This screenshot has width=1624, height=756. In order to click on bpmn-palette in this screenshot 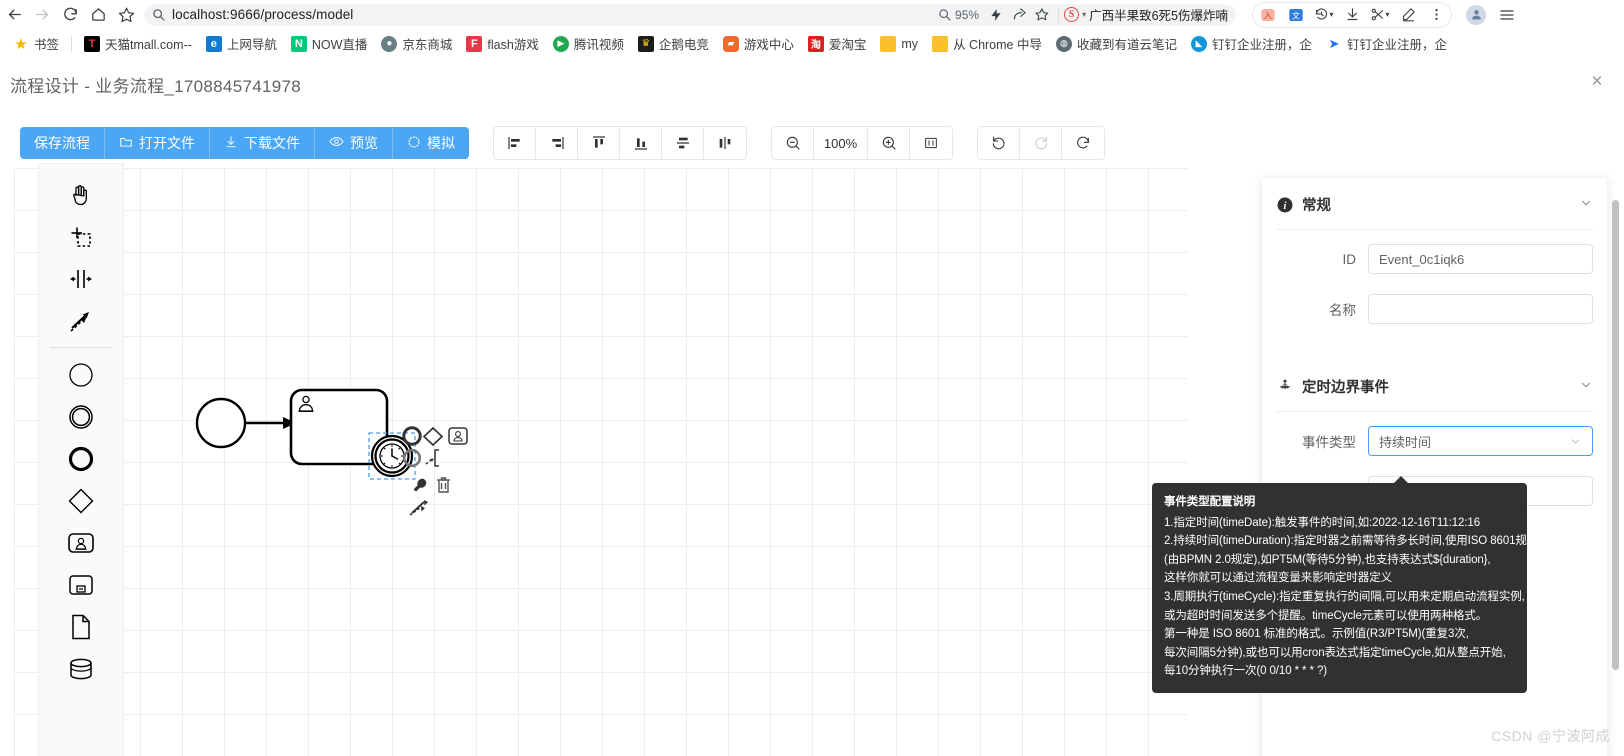, I will do `click(81, 459)`.